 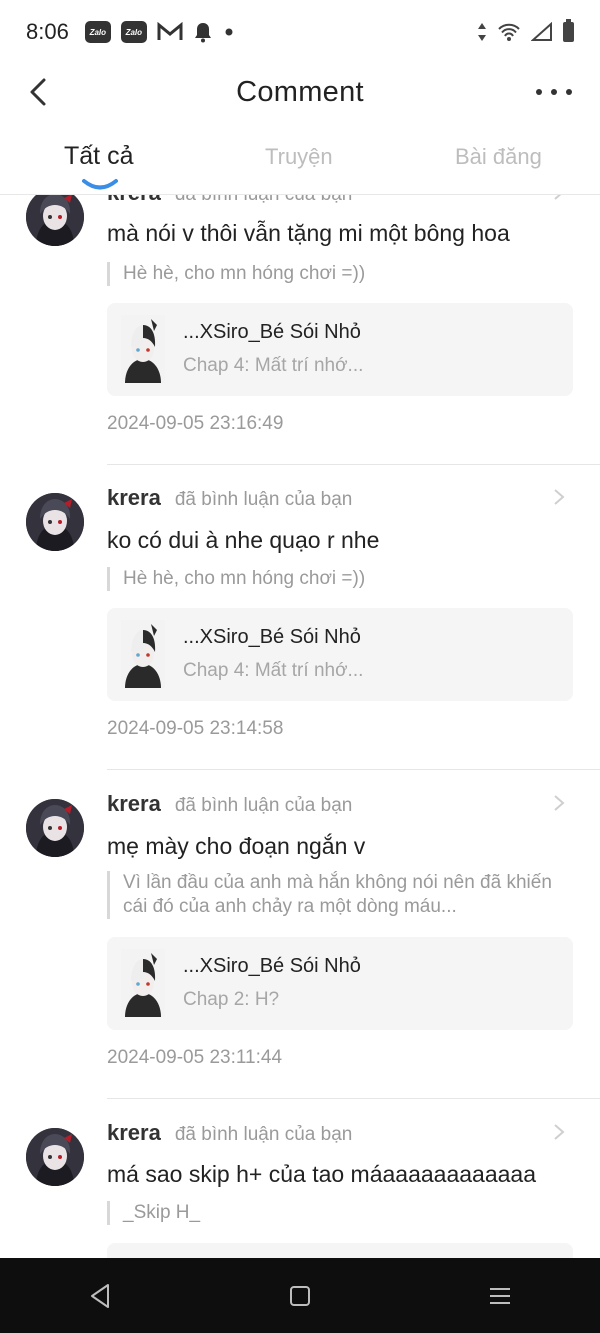 I want to click on story-card: ...XSiro_Bé Sói Nhỏ Chap 2: H?, so click(x=340, y=983).